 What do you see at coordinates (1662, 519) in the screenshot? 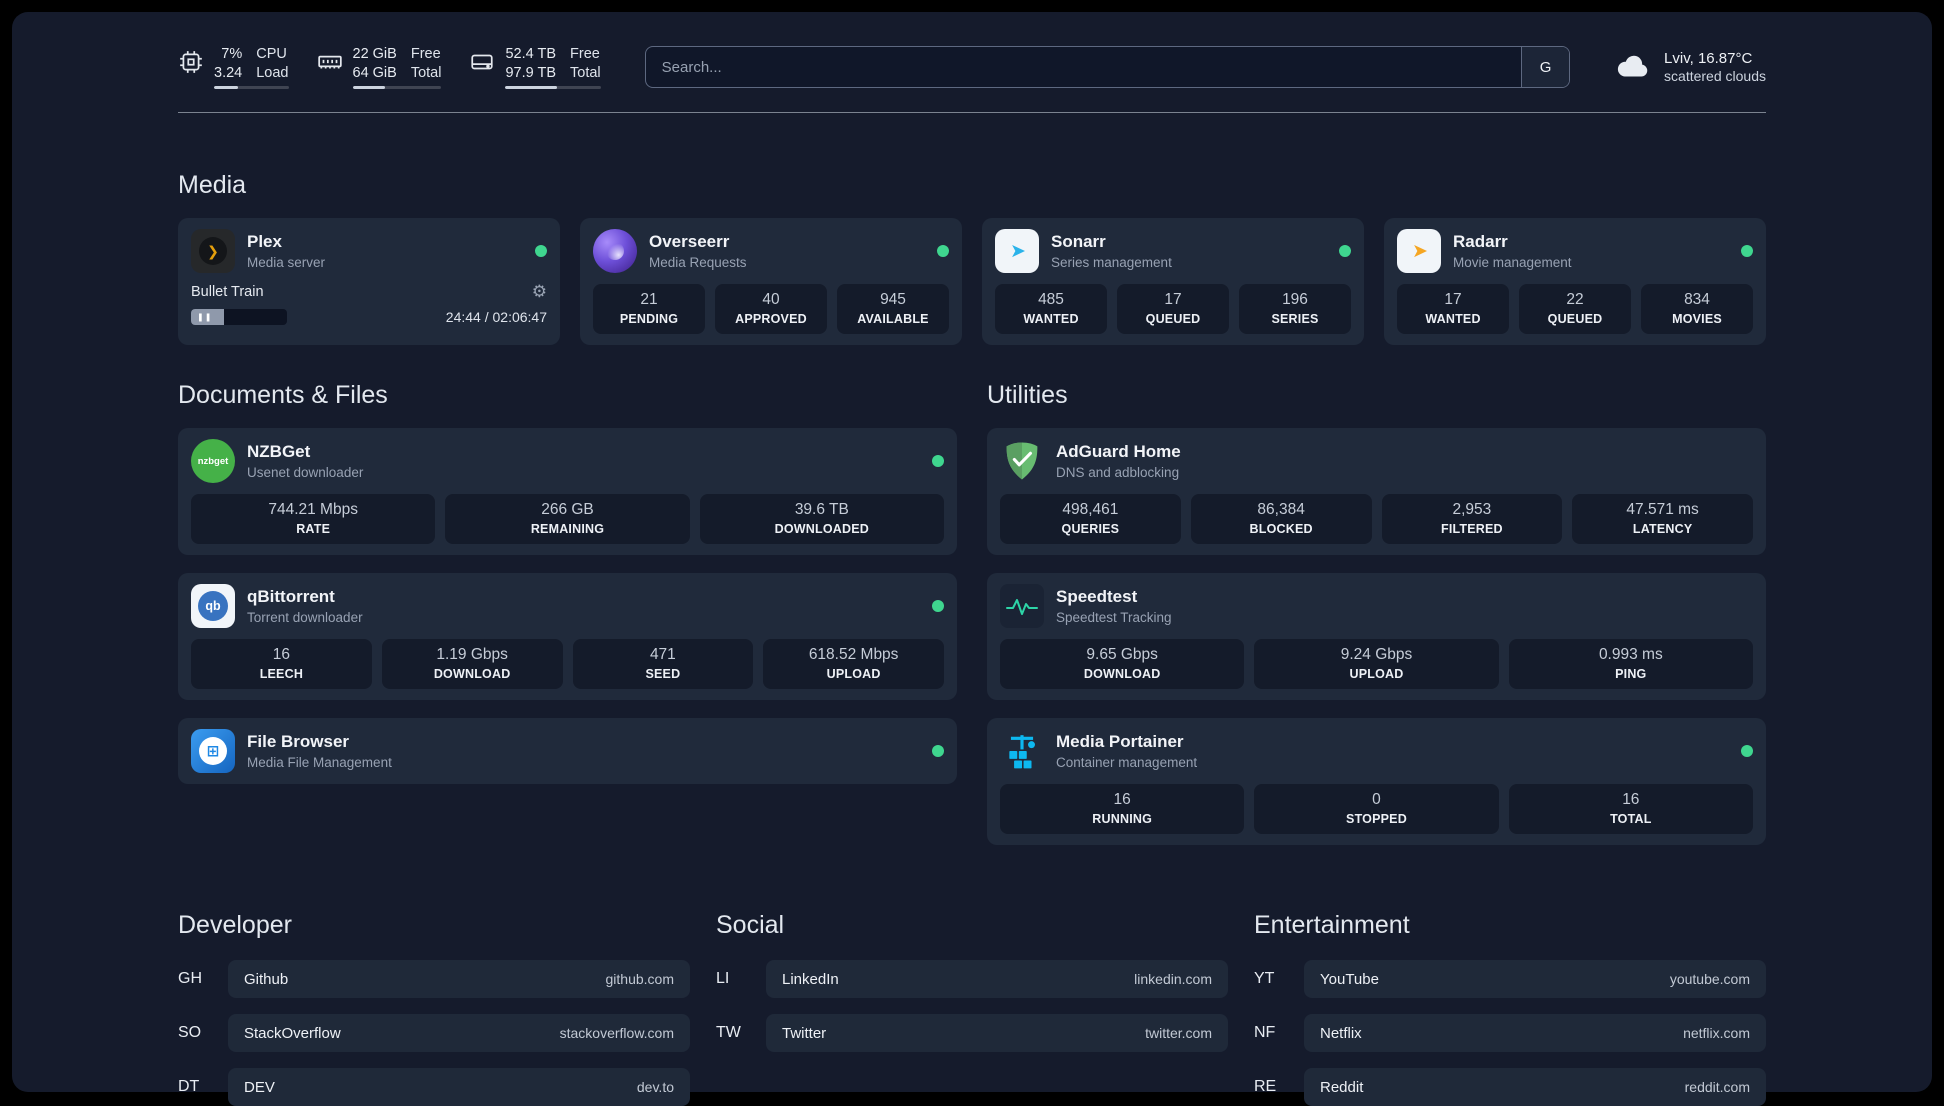
I see `stat-block: 47.571 ms LATENCY` at bounding box center [1662, 519].